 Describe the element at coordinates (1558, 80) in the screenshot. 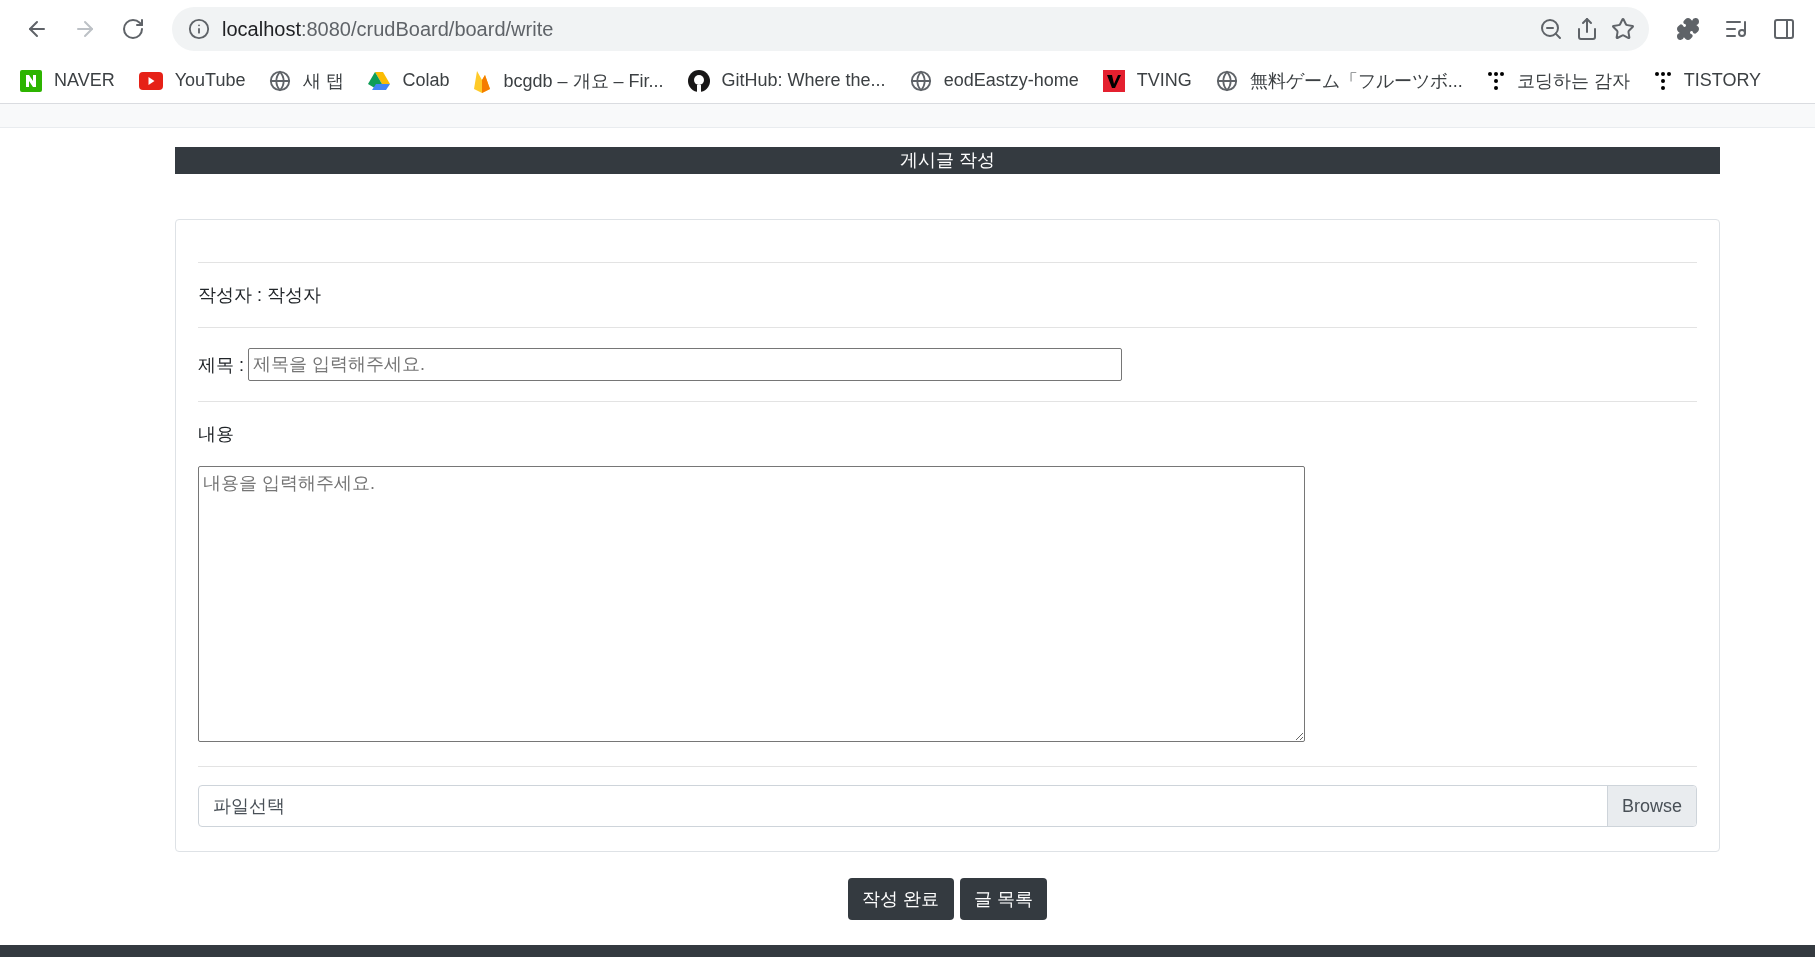

I see `bookmark-link: 코딩하는 감자` at that location.